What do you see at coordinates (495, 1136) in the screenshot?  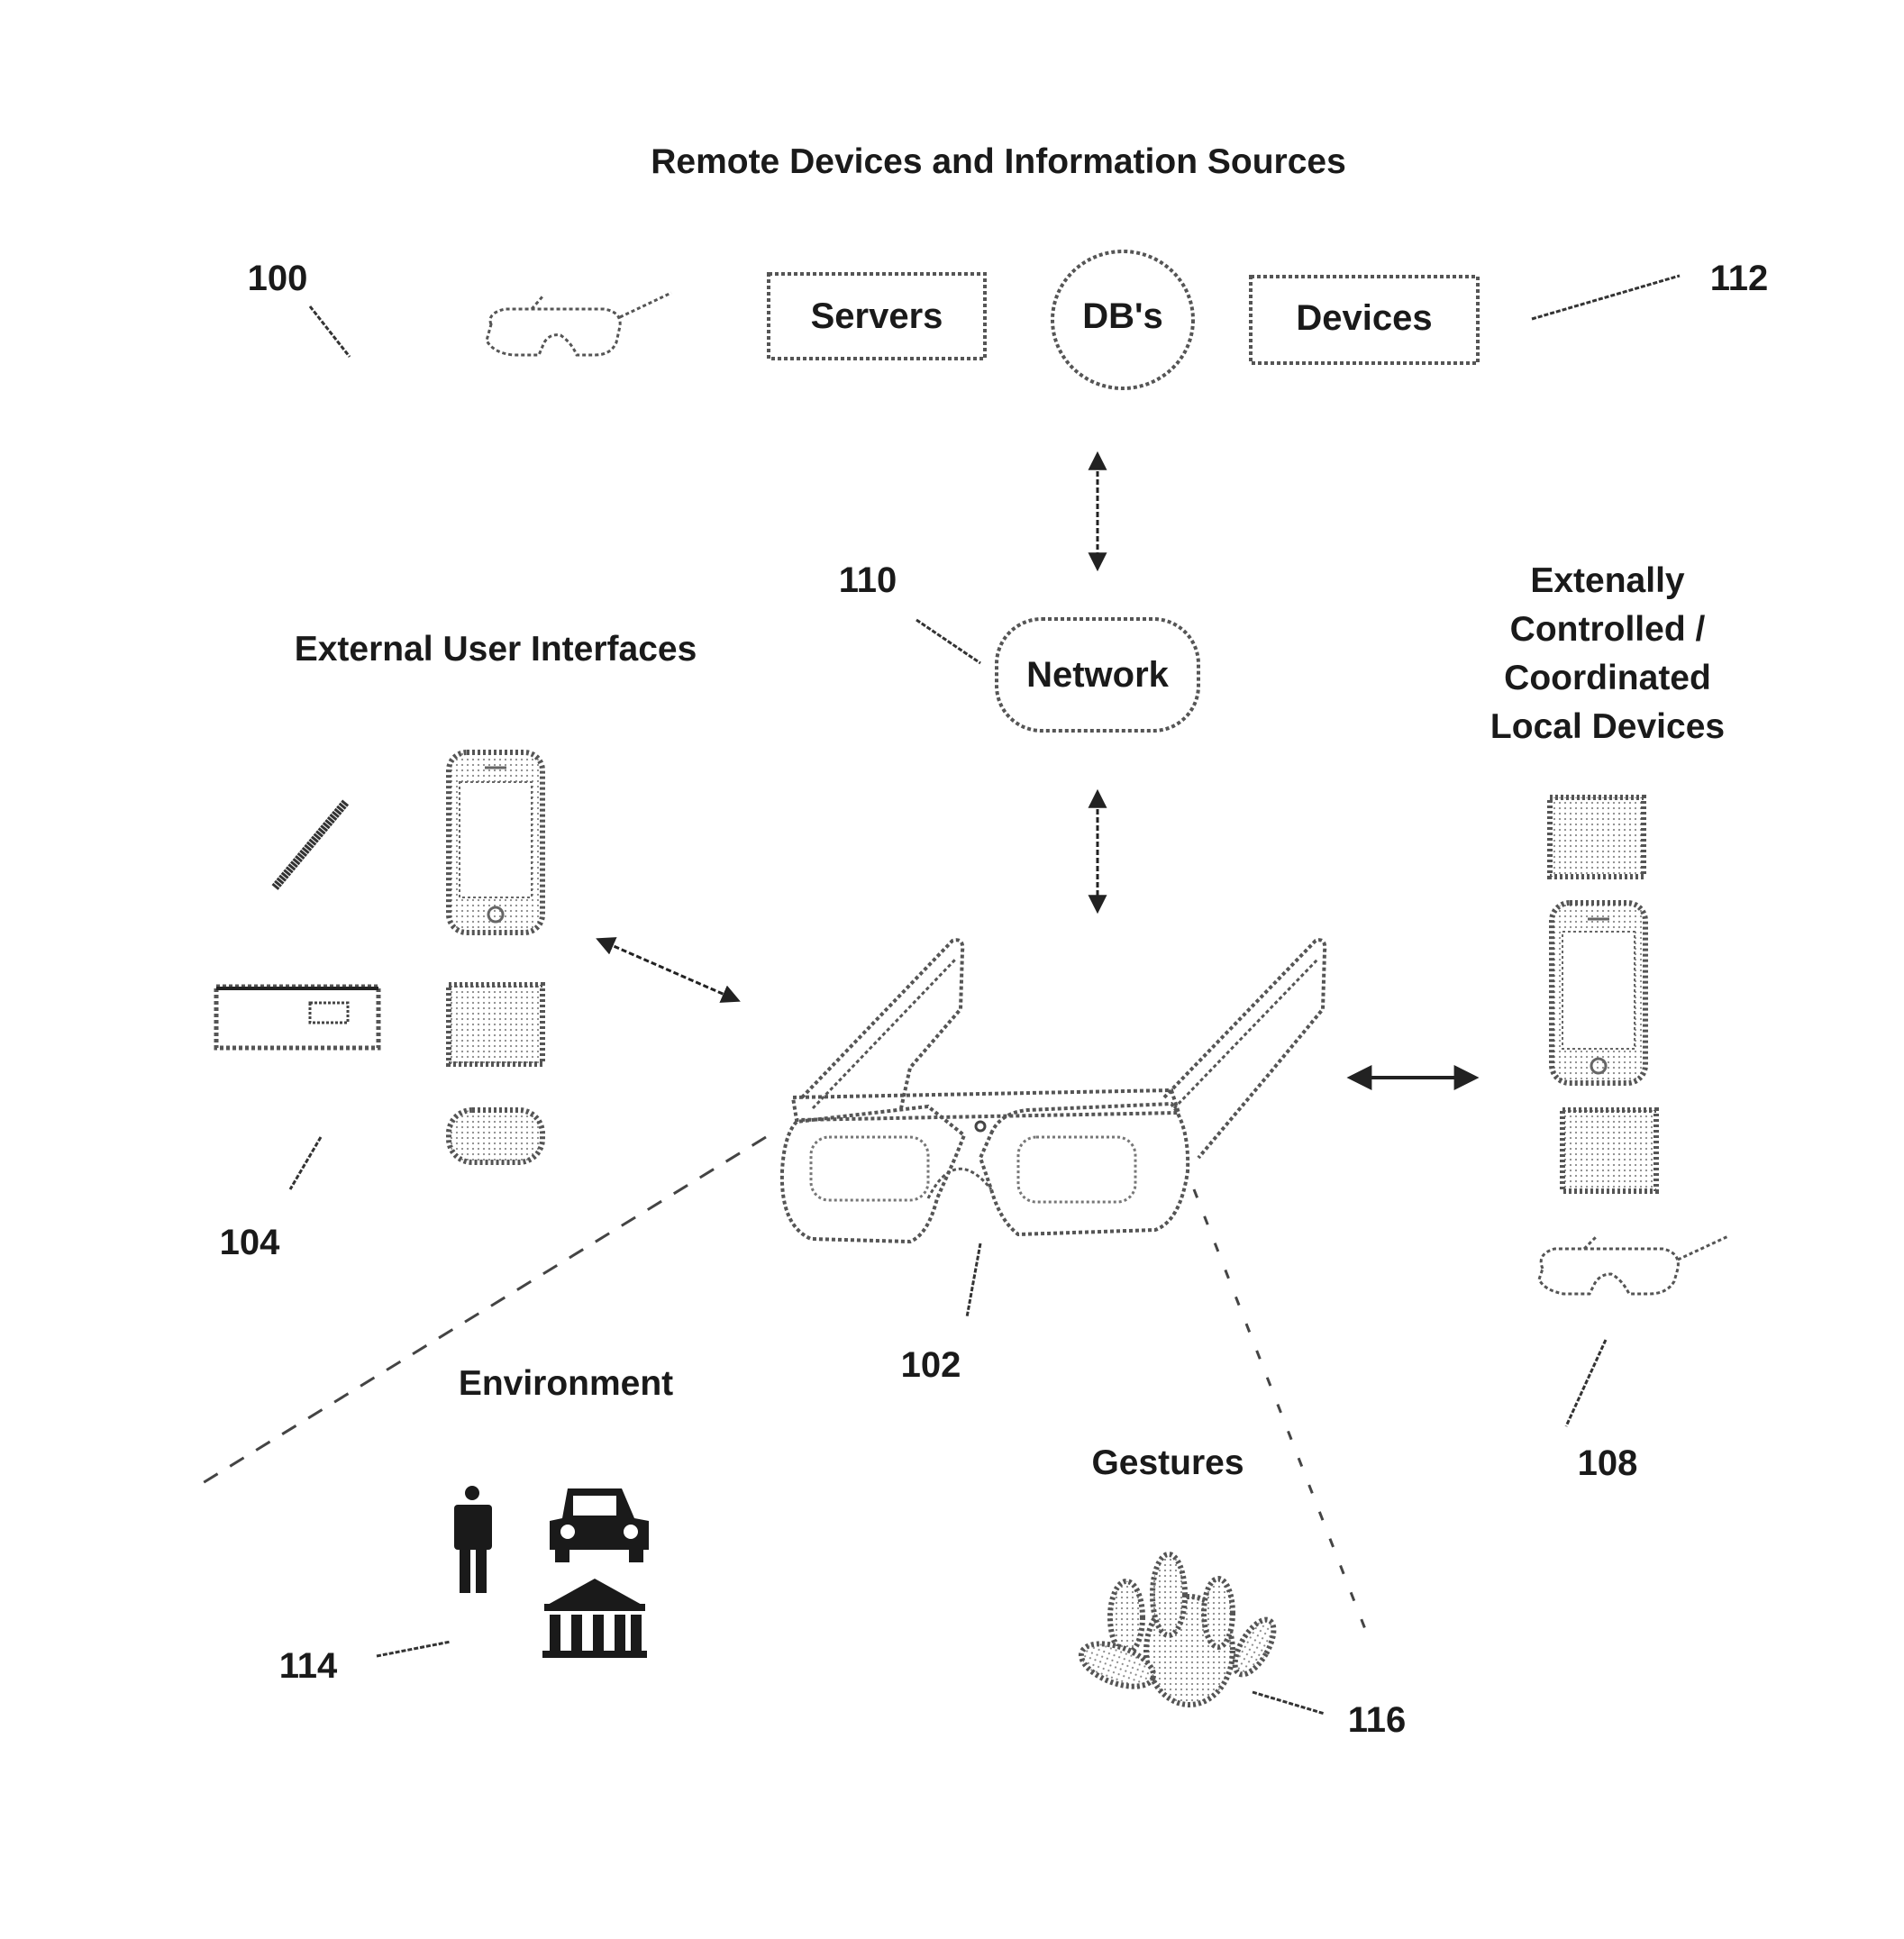 I see `rounded-device-icon` at bounding box center [495, 1136].